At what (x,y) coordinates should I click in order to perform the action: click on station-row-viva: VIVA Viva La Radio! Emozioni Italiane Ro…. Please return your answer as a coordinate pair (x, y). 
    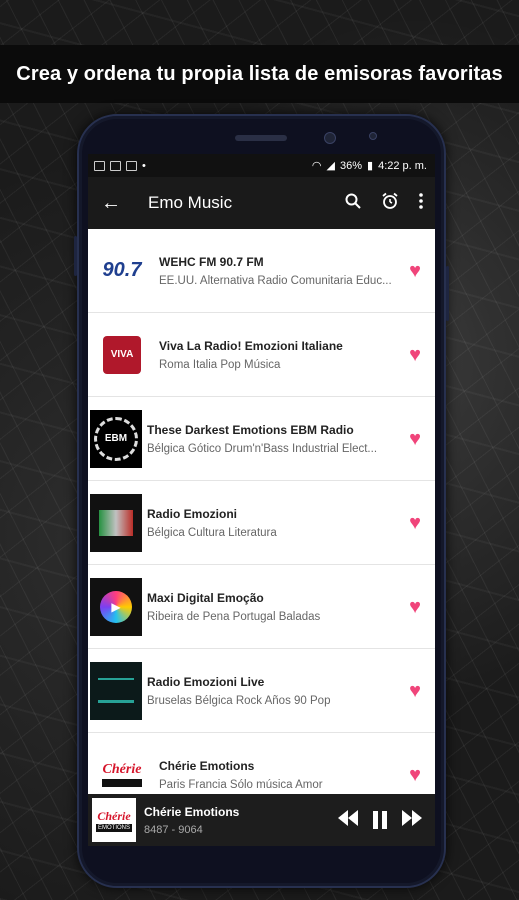
    Looking at the image, I should click on (261, 355).